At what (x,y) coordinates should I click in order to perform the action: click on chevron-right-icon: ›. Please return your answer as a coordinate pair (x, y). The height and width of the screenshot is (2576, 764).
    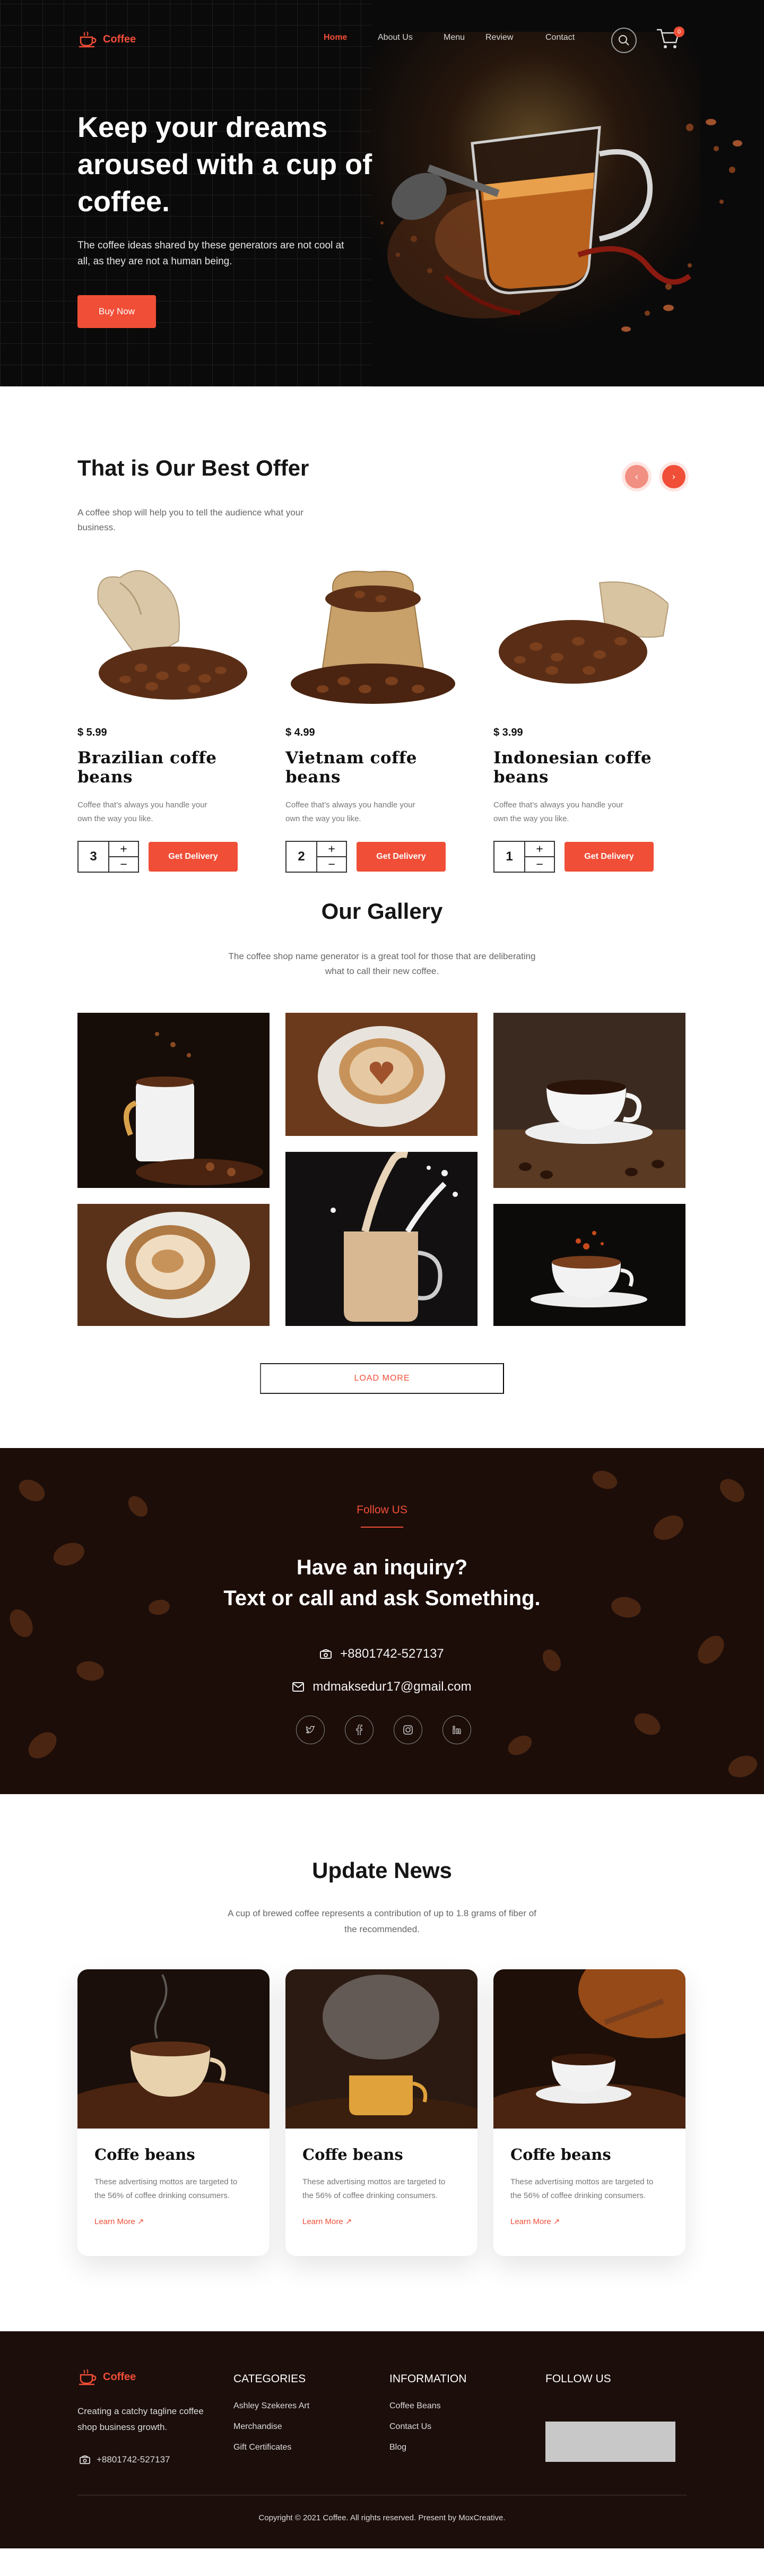
    Looking at the image, I should click on (674, 477).